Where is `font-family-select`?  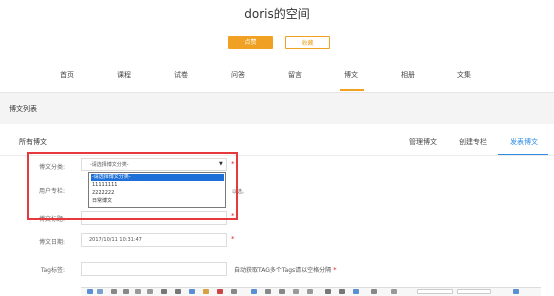 font-family-select is located at coordinates (435, 291).